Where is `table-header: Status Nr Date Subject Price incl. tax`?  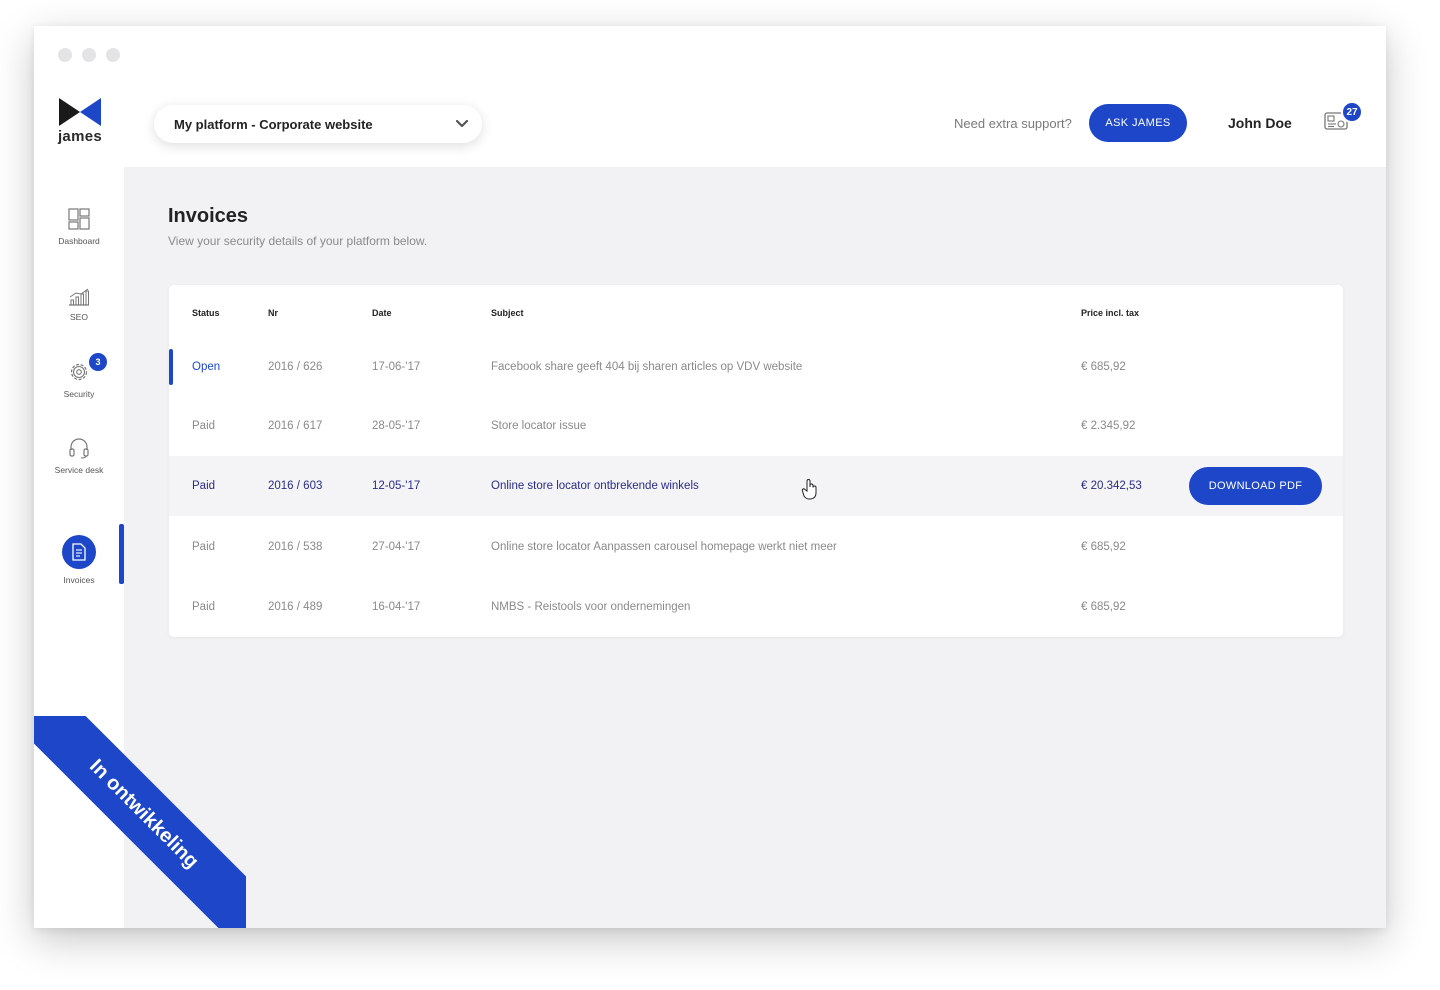
table-header: Status Nr Date Subject Price incl. tax is located at coordinates (756, 313).